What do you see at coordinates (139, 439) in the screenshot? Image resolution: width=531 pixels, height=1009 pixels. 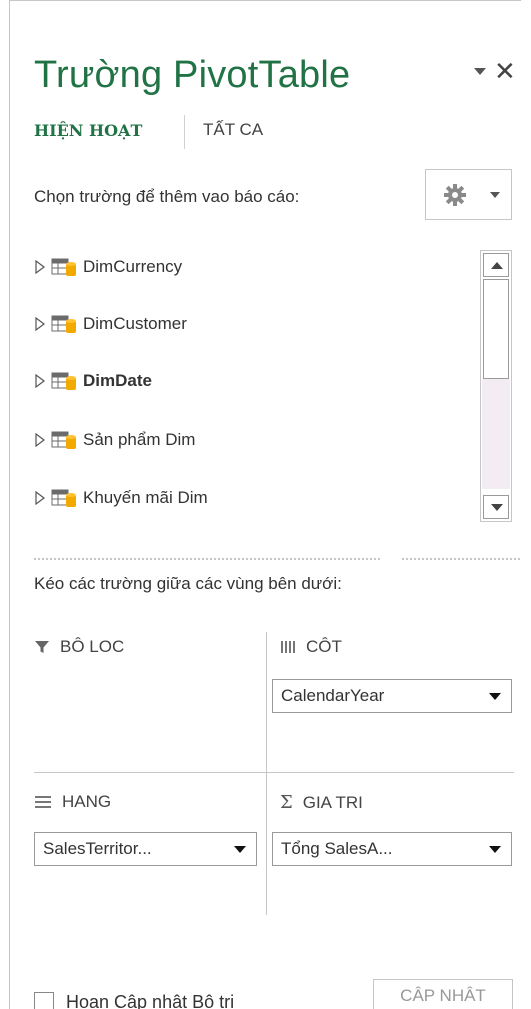 I see `field-label: Sản phẩm Dim` at bounding box center [139, 439].